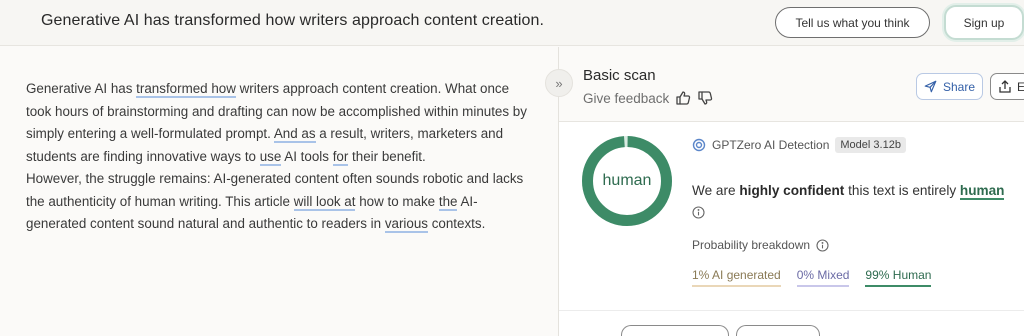 Image resolution: width=1024 pixels, height=336 pixels. Describe the element at coordinates (627, 180) in the screenshot. I see `donut-label: human` at that location.